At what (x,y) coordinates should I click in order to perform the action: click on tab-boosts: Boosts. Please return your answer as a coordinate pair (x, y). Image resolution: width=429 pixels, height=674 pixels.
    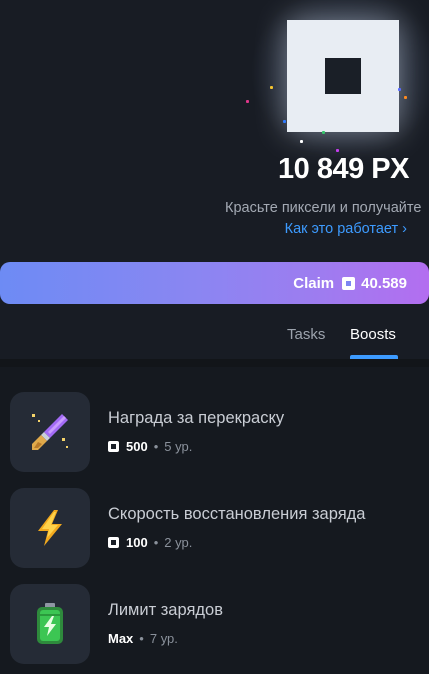
    Looking at the image, I should click on (373, 334).